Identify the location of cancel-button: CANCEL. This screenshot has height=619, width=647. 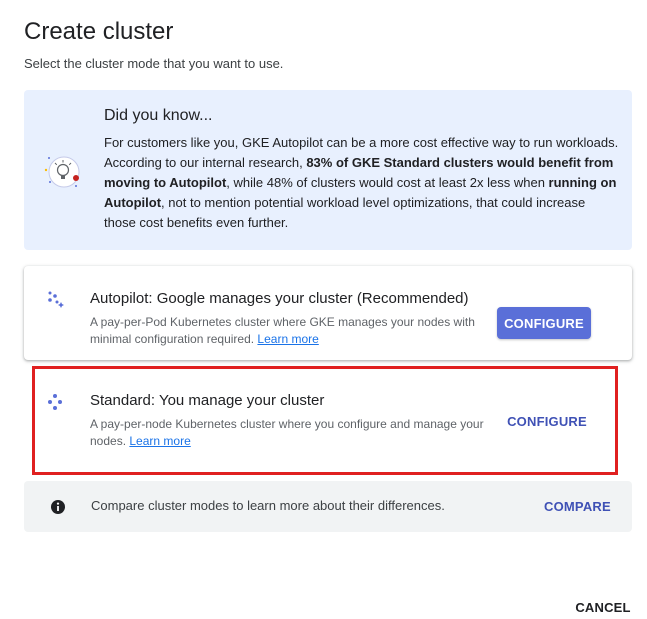
(603, 606).